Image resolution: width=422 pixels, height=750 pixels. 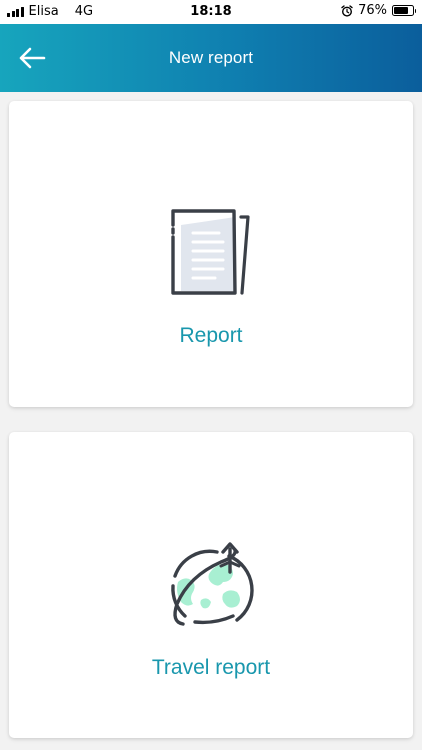 I want to click on status-bar-right: 76%, so click(x=378, y=10).